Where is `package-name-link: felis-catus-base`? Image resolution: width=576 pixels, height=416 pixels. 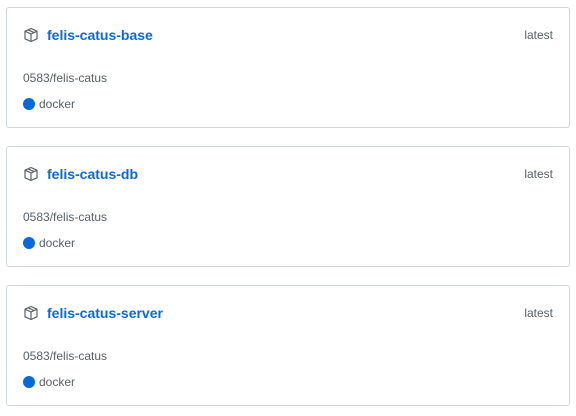 package-name-link: felis-catus-base is located at coordinates (100, 35).